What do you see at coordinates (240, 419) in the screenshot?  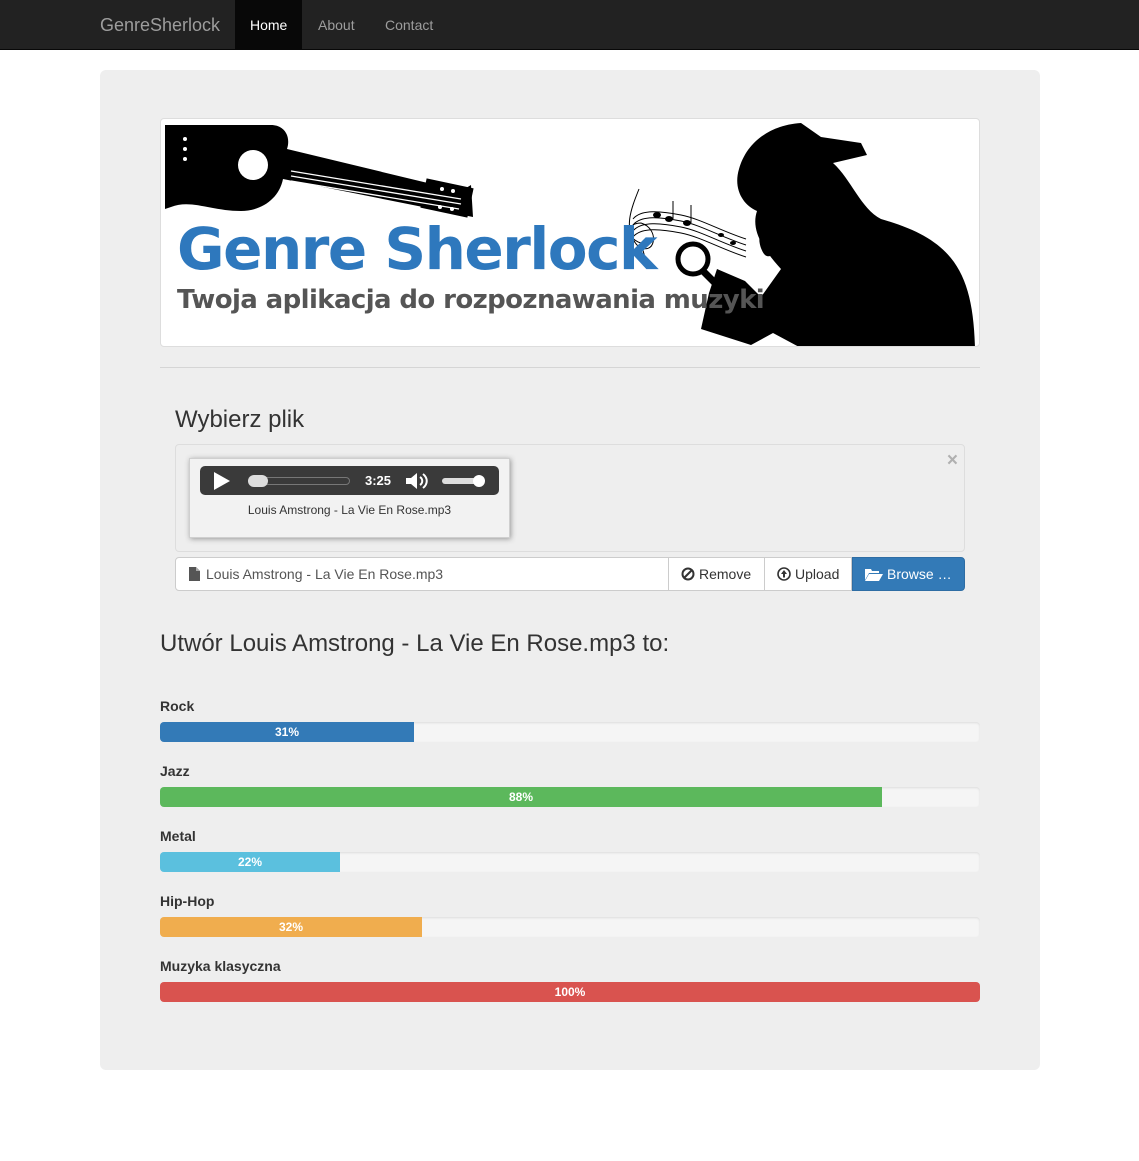 I see `choose-file-heading: Wybierz plik` at bounding box center [240, 419].